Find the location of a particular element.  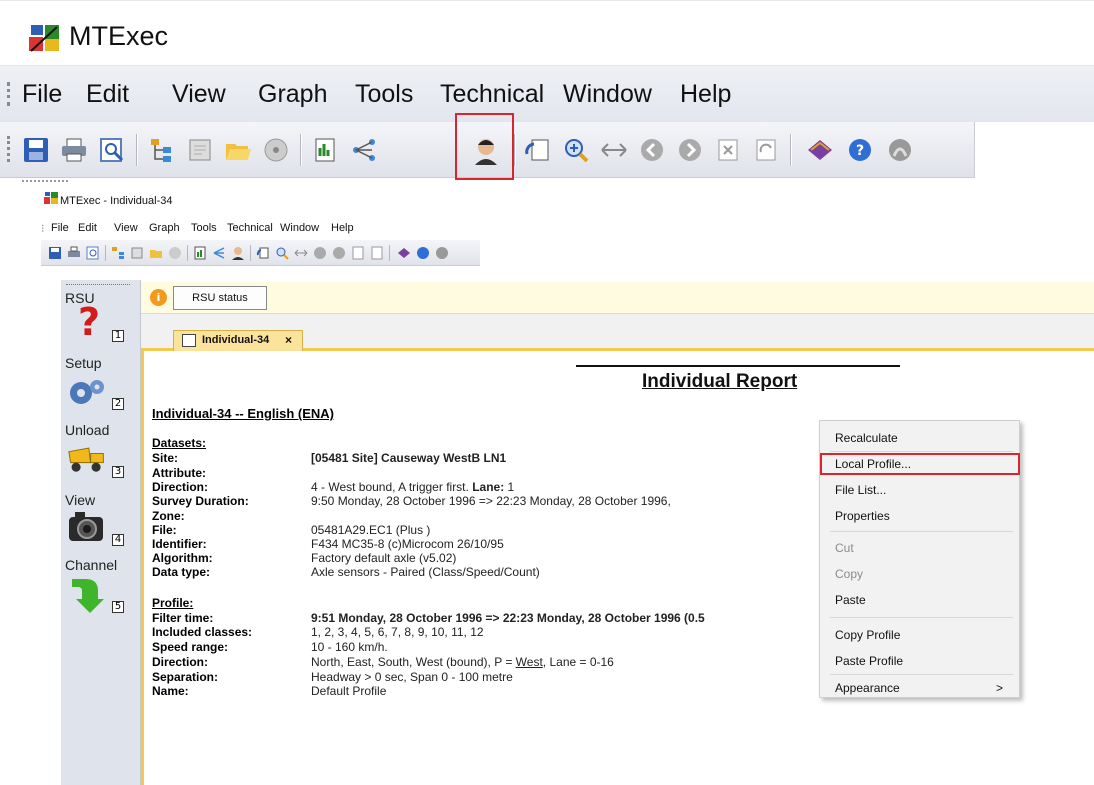

menu-help: Help is located at coordinates (342, 228).